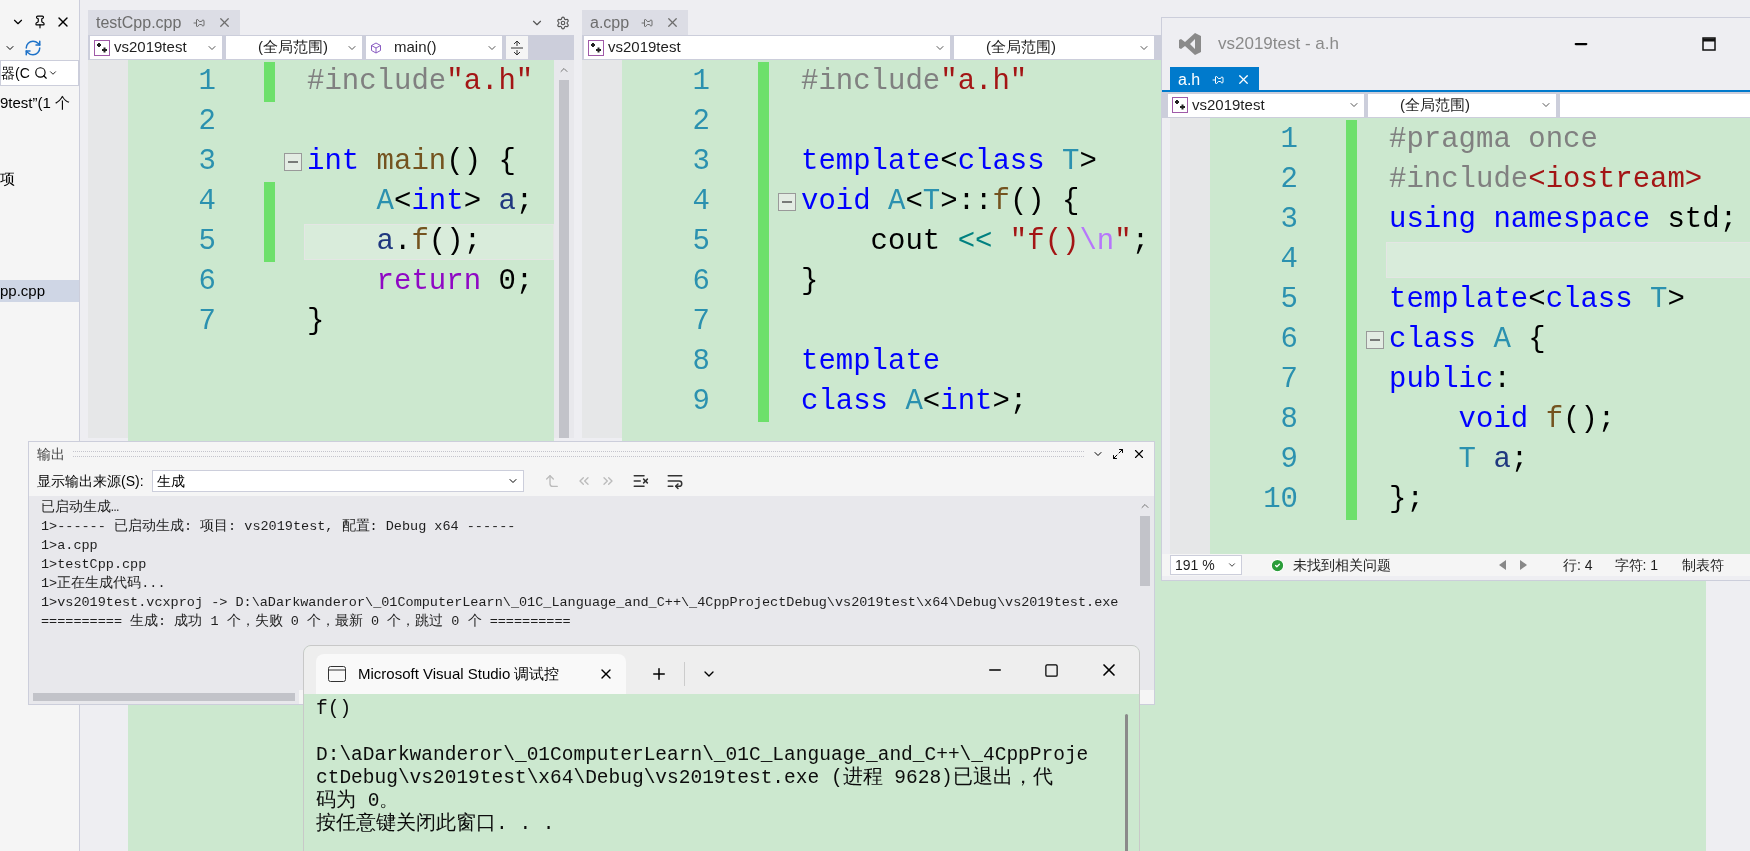 The width and height of the screenshot is (1750, 851). I want to click on code-line: using namespace std;, so click(1563, 220).